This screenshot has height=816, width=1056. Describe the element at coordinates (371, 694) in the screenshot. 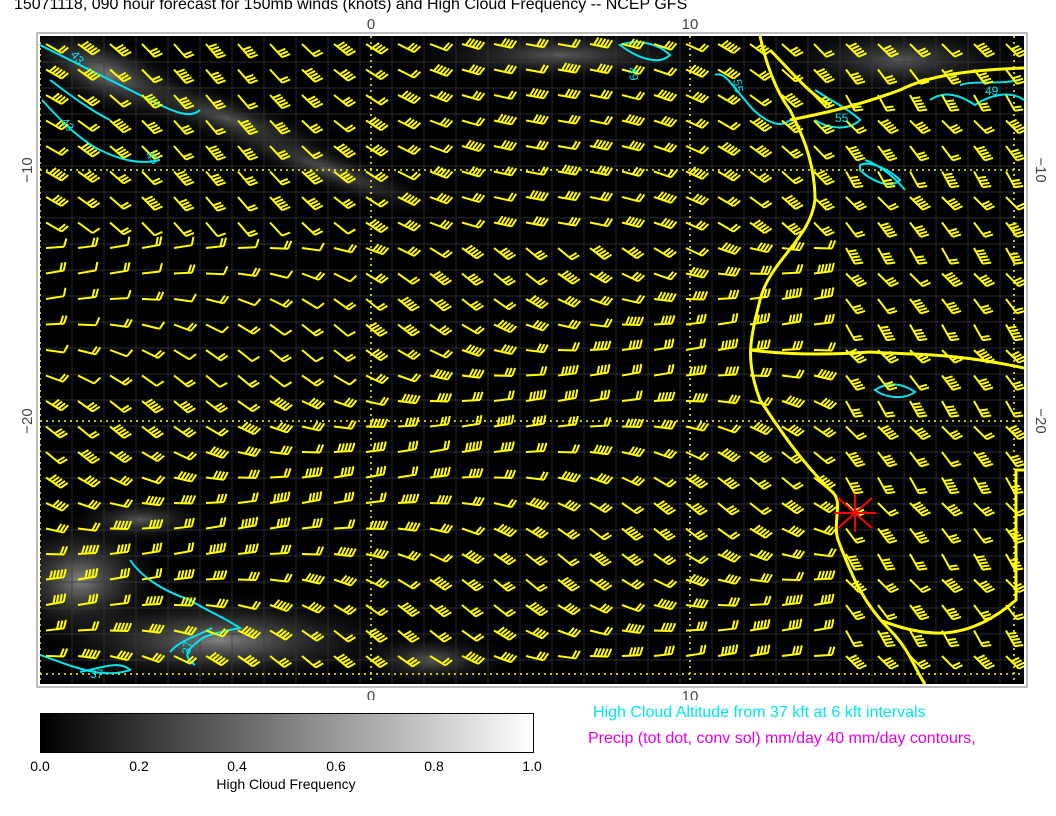

I see `lon-tick-bottom-0: 0` at that location.